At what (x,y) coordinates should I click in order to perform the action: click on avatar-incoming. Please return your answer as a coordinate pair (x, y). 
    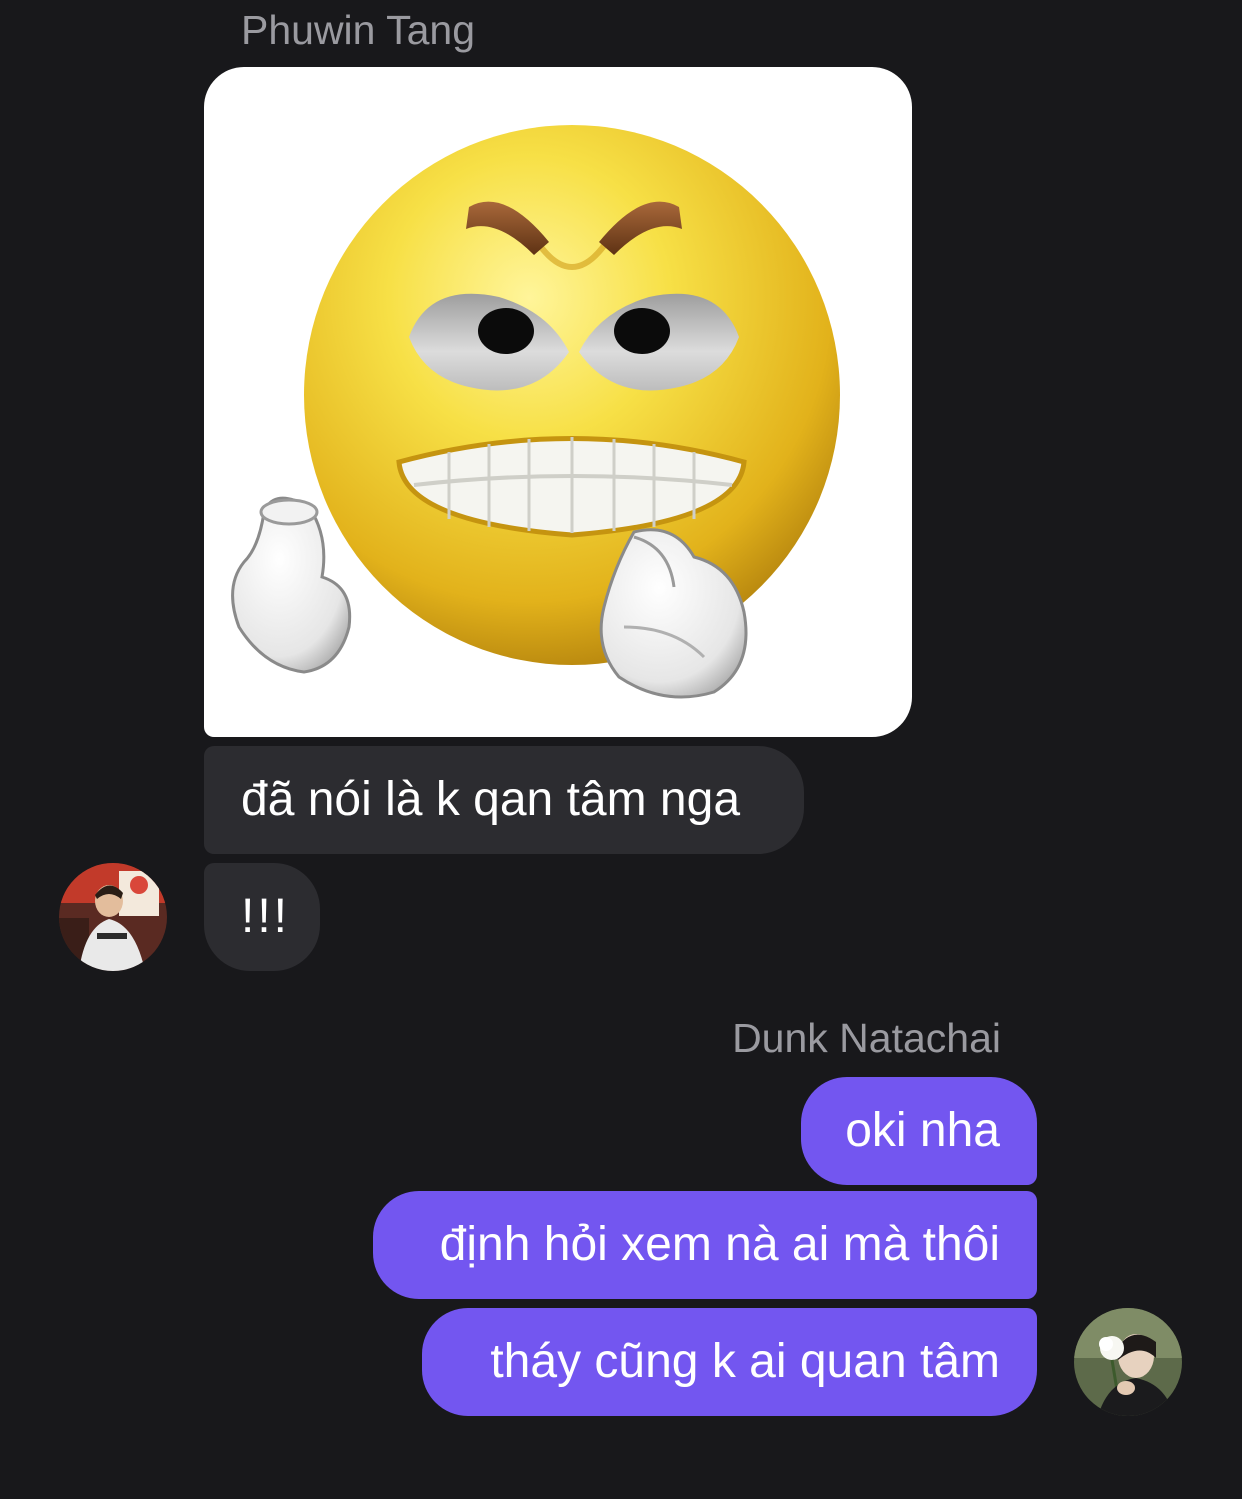
    Looking at the image, I should click on (113, 917).